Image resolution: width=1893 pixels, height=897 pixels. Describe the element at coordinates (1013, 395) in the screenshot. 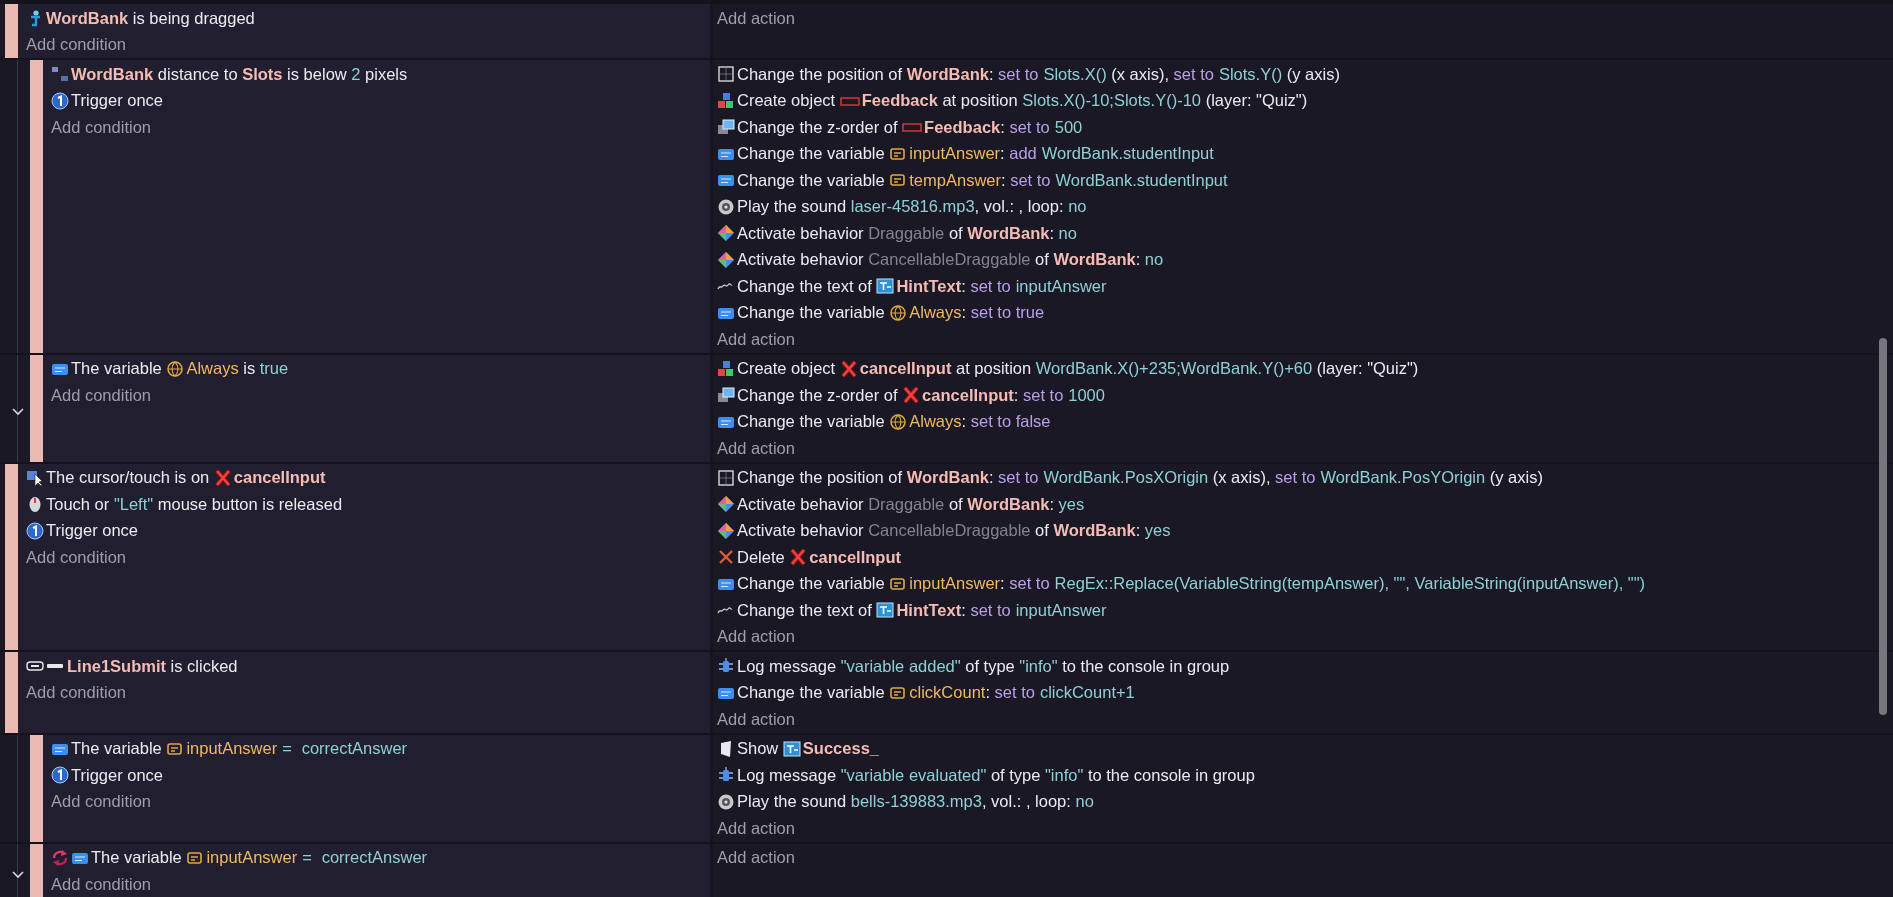

I see `action-text: cancelInput: set to 1000` at that location.